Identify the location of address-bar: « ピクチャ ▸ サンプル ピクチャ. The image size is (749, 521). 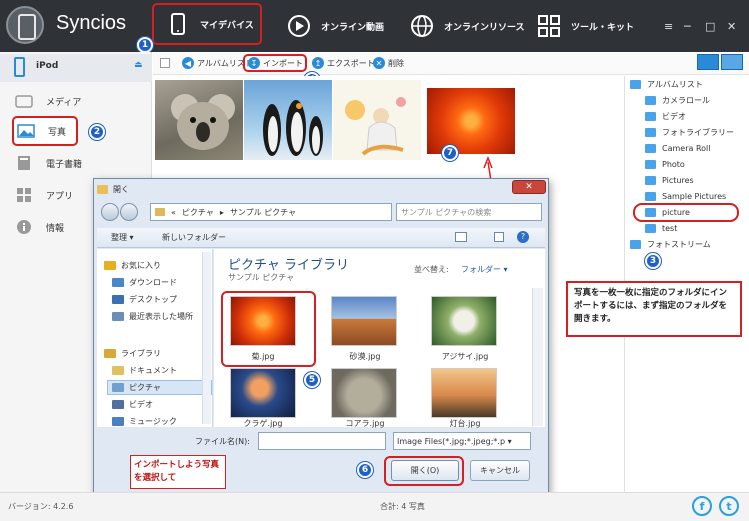
(271, 212).